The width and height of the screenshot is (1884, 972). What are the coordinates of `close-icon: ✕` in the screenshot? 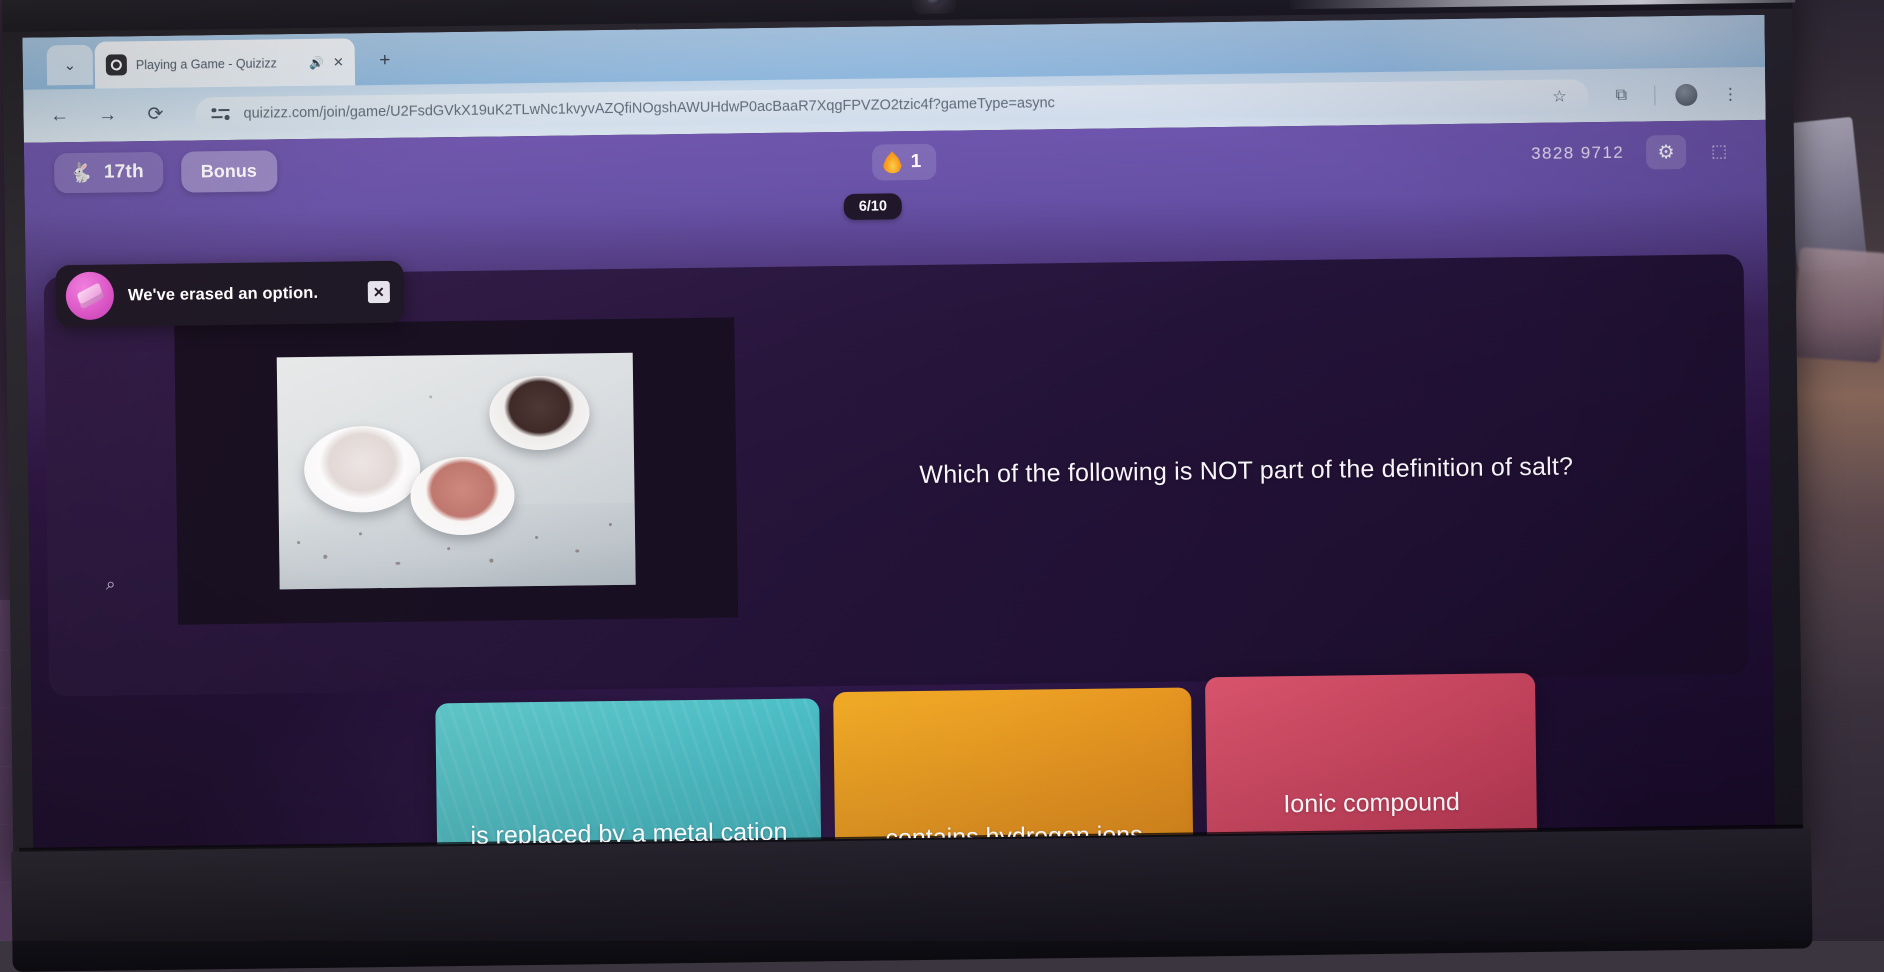 It's located at (379, 292).